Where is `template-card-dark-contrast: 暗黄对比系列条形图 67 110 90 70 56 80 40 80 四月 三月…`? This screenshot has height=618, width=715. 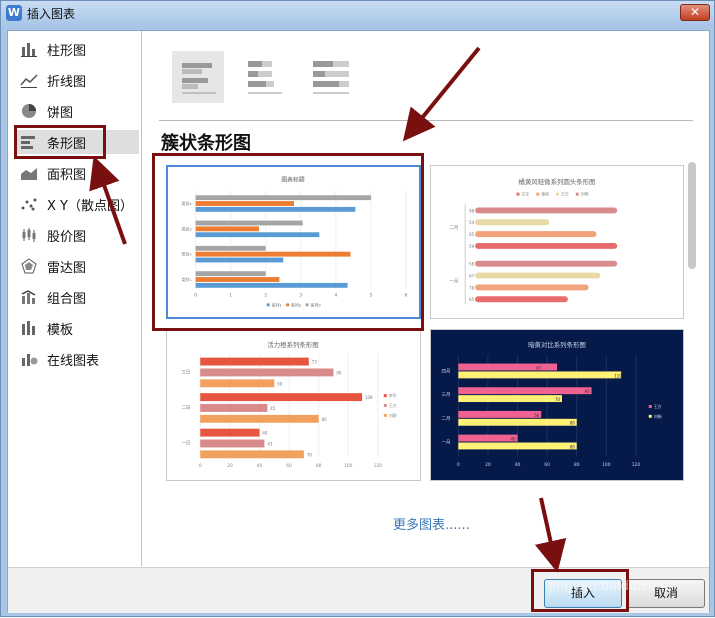
template-card-dark-contrast: 暗黄对比系列条形图 67 110 90 70 56 80 40 80 四月 三月… is located at coordinates (557, 405).